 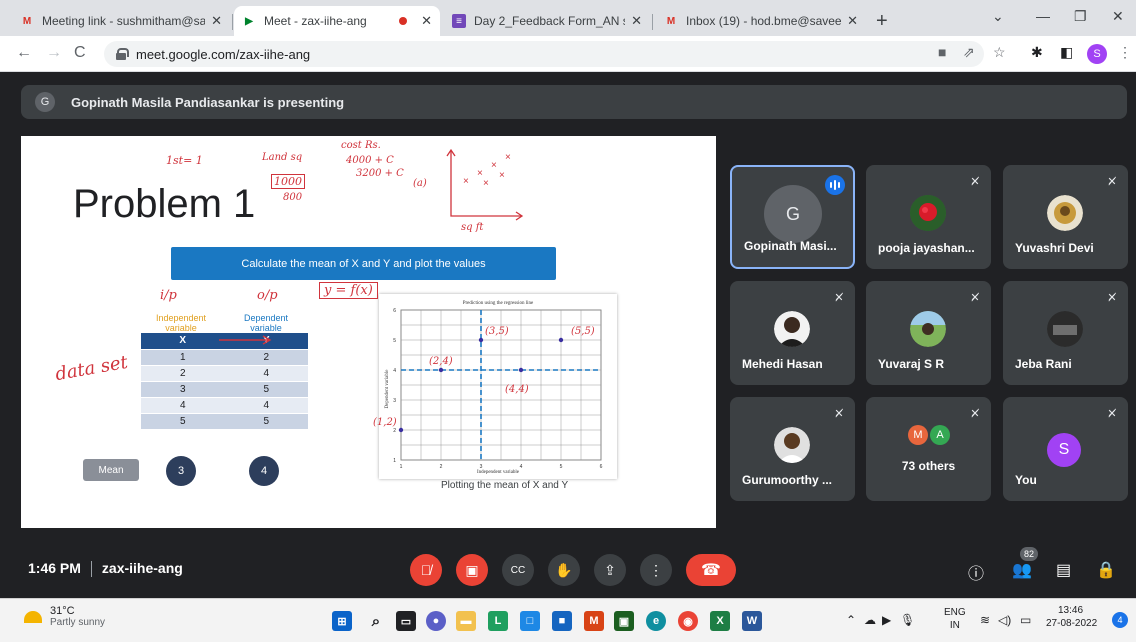 What do you see at coordinates (54, 53) in the screenshot?
I see `forward-icon: →` at bounding box center [54, 53].